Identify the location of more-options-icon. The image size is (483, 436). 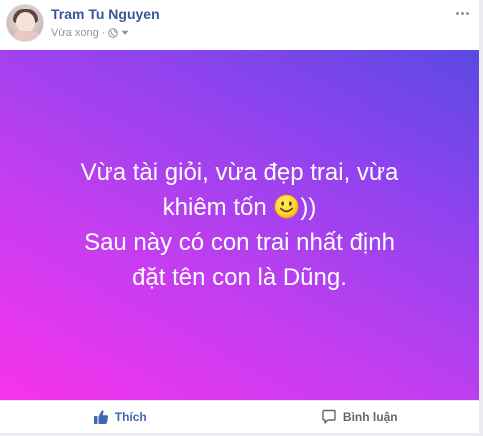
(462, 13).